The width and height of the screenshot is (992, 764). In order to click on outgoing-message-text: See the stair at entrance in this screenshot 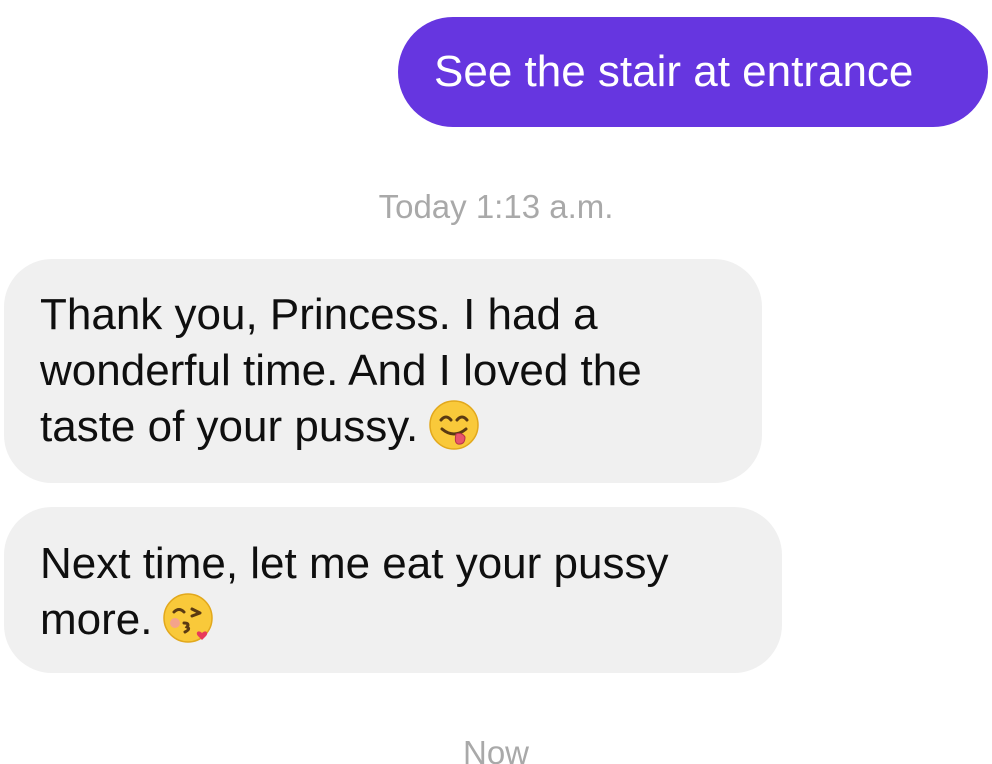, I will do `click(674, 71)`.